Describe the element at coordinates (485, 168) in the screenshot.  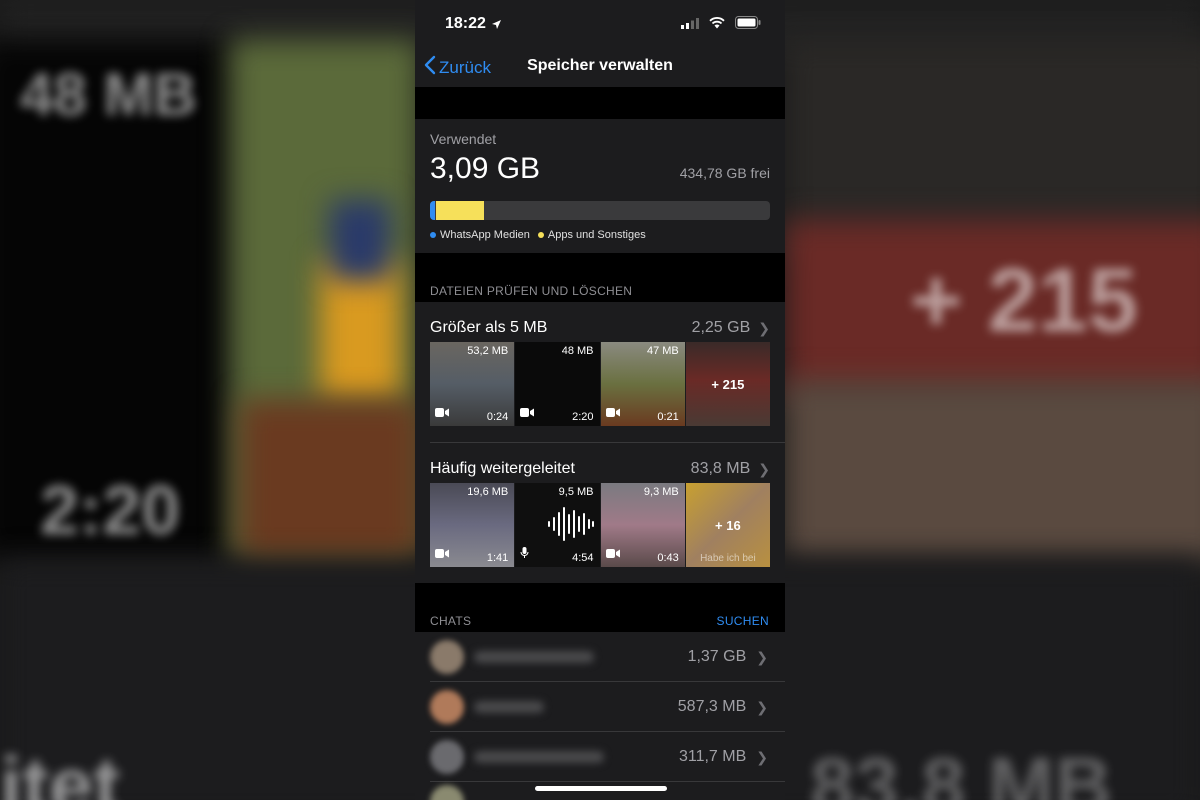
I see `used-value: 3,09 GB` at that location.